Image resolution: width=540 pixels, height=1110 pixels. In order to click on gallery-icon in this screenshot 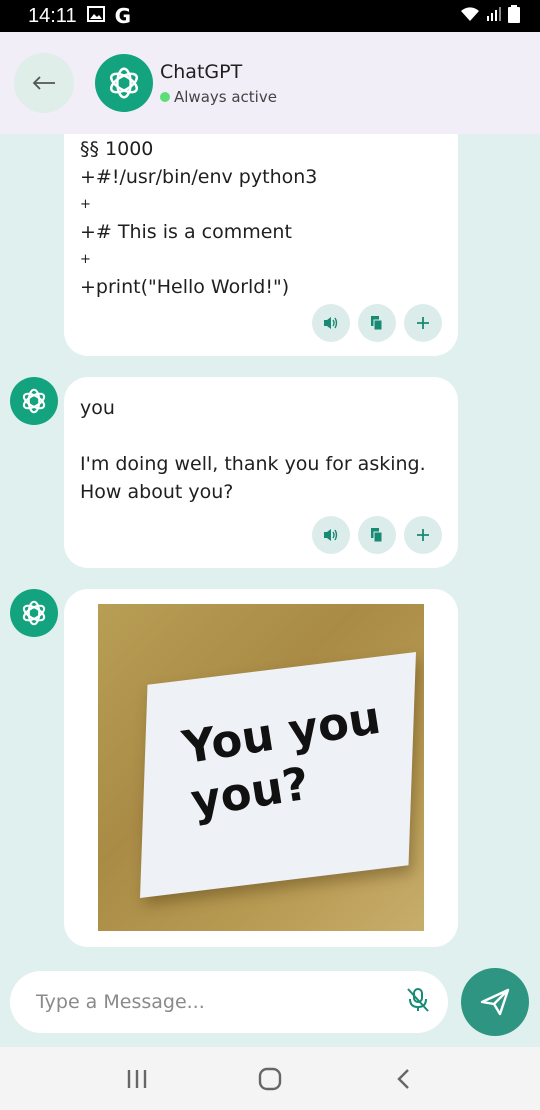, I will do `click(95, 16)`.